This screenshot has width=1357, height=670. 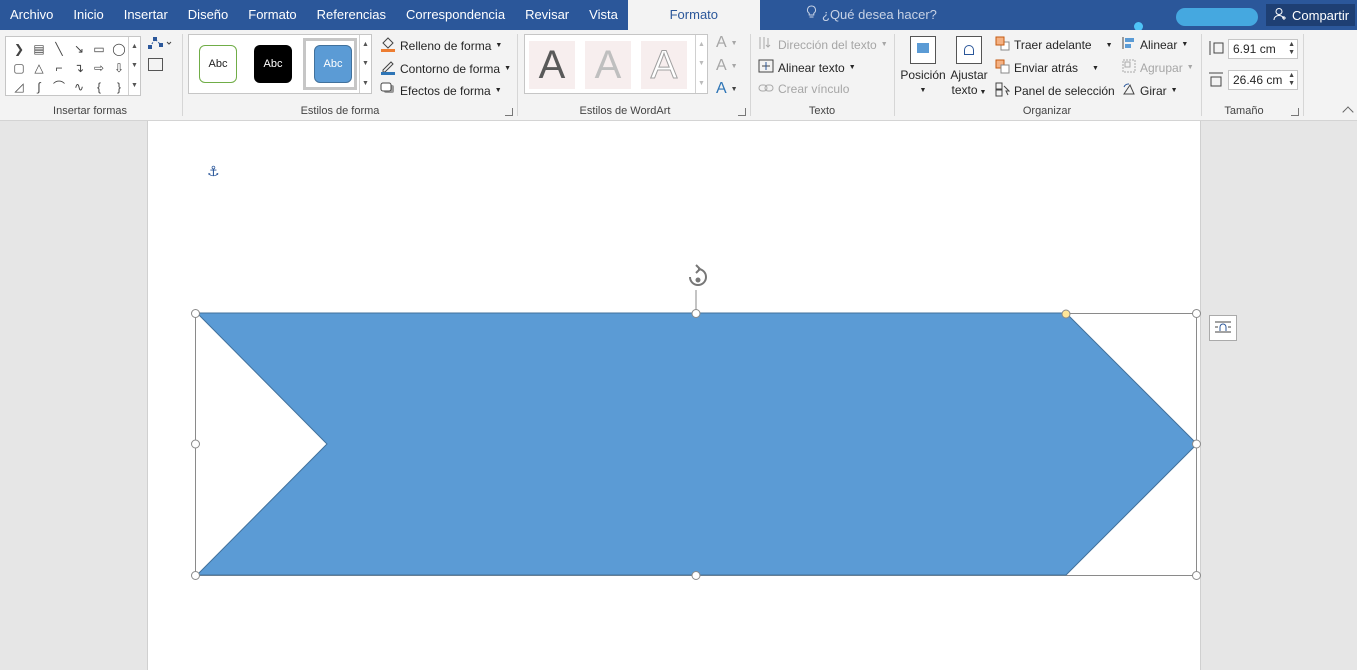 I want to click on resize-handle-top-left, so click(x=195, y=313).